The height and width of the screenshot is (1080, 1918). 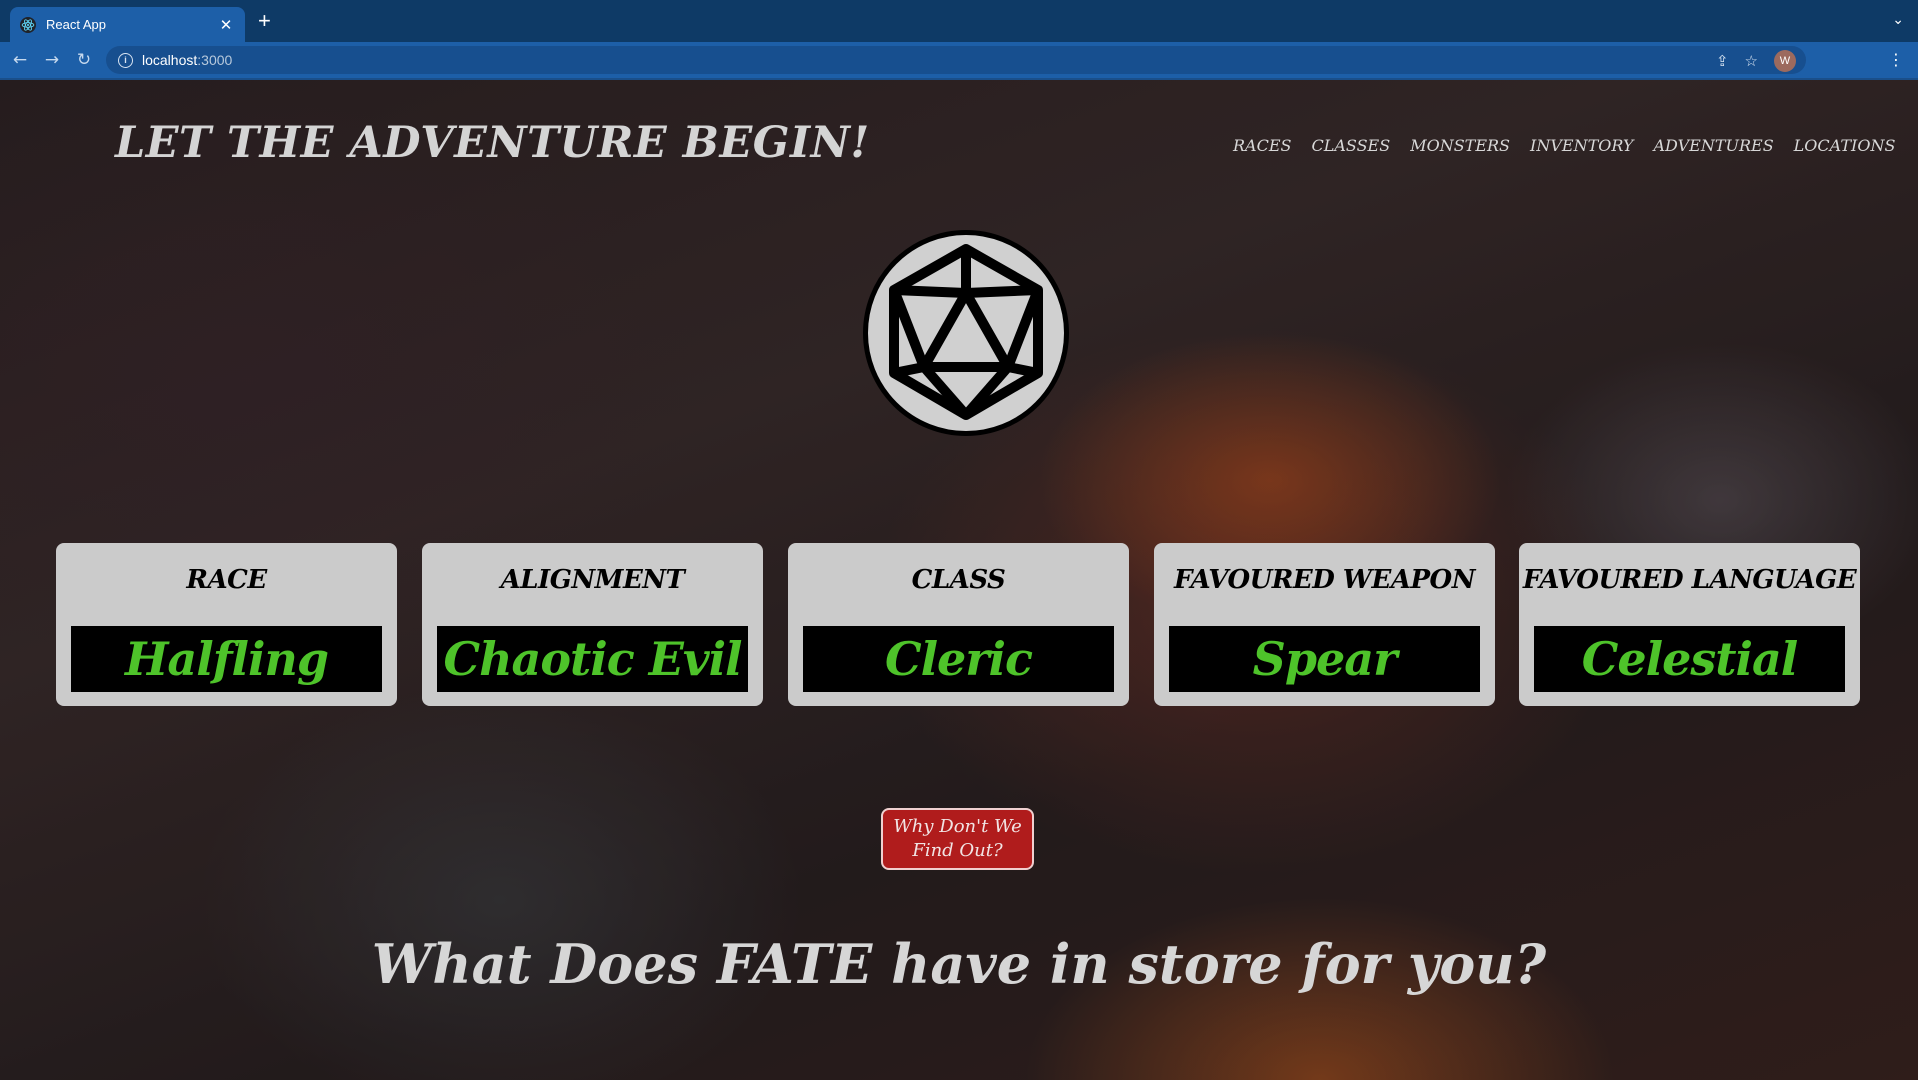 What do you see at coordinates (127, 24) in the screenshot?
I see `browser-tab: React App ✕` at bounding box center [127, 24].